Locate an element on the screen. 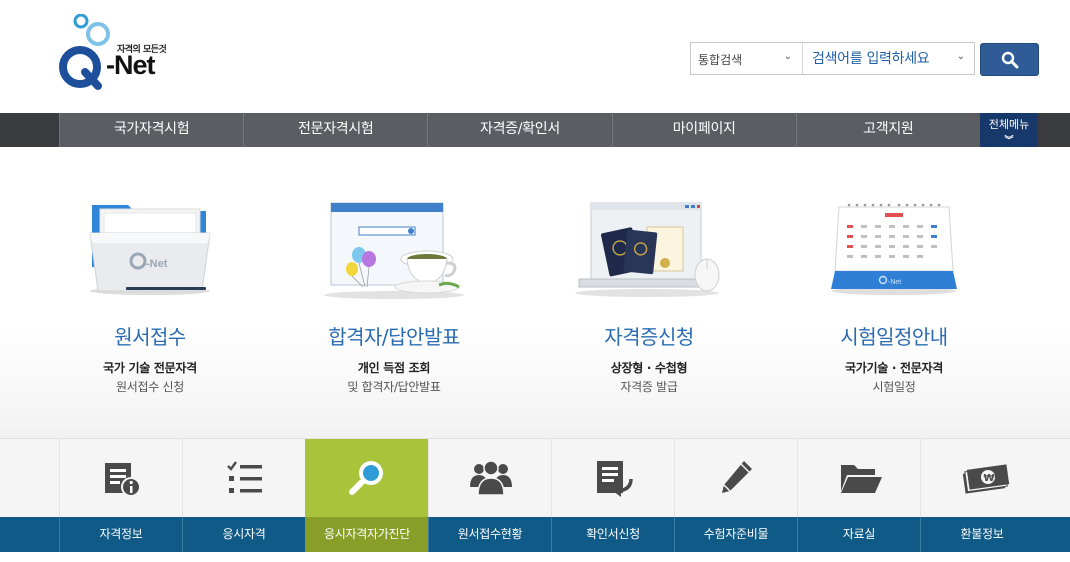 Image resolution: width=1070 pixels, height=562 pixels. quick-item-label: 확인서신청 is located at coordinates (612, 534).